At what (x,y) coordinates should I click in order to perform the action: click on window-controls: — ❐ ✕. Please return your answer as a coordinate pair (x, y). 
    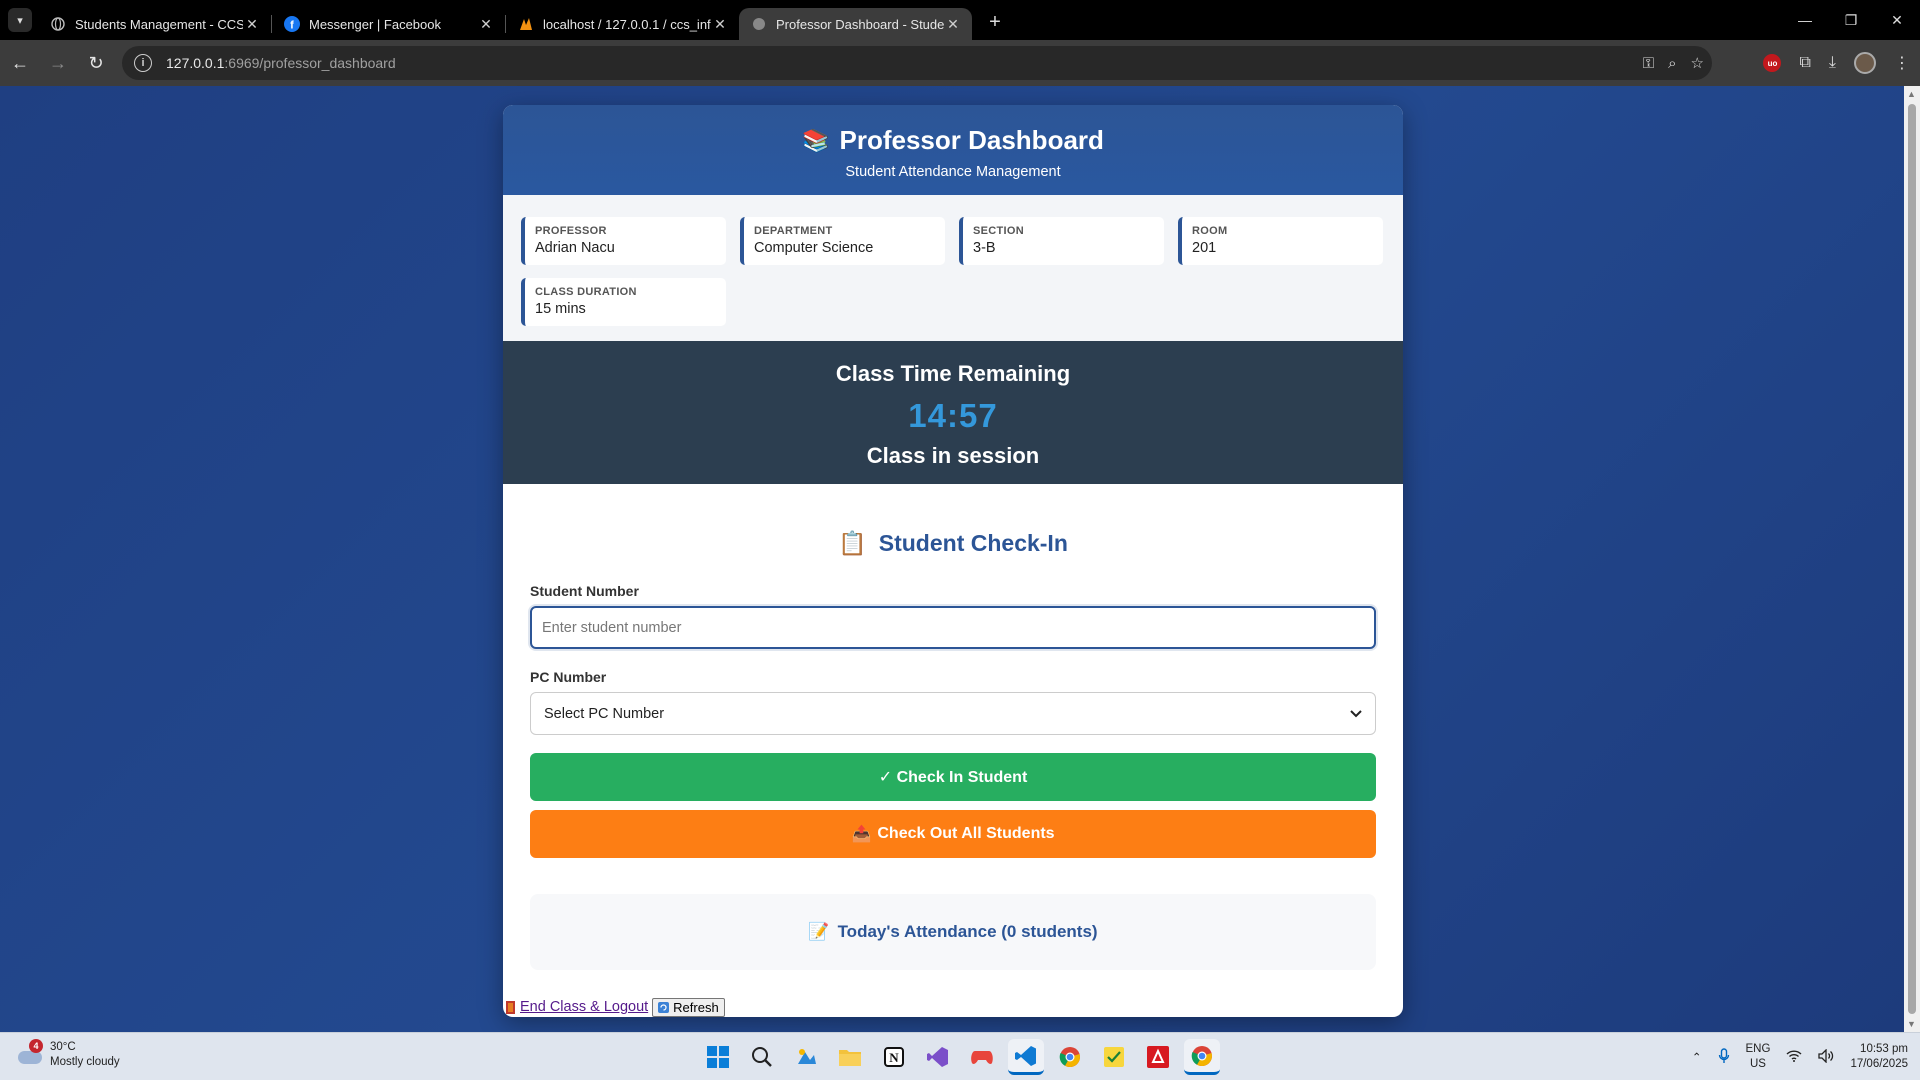
    Looking at the image, I should click on (1851, 20).